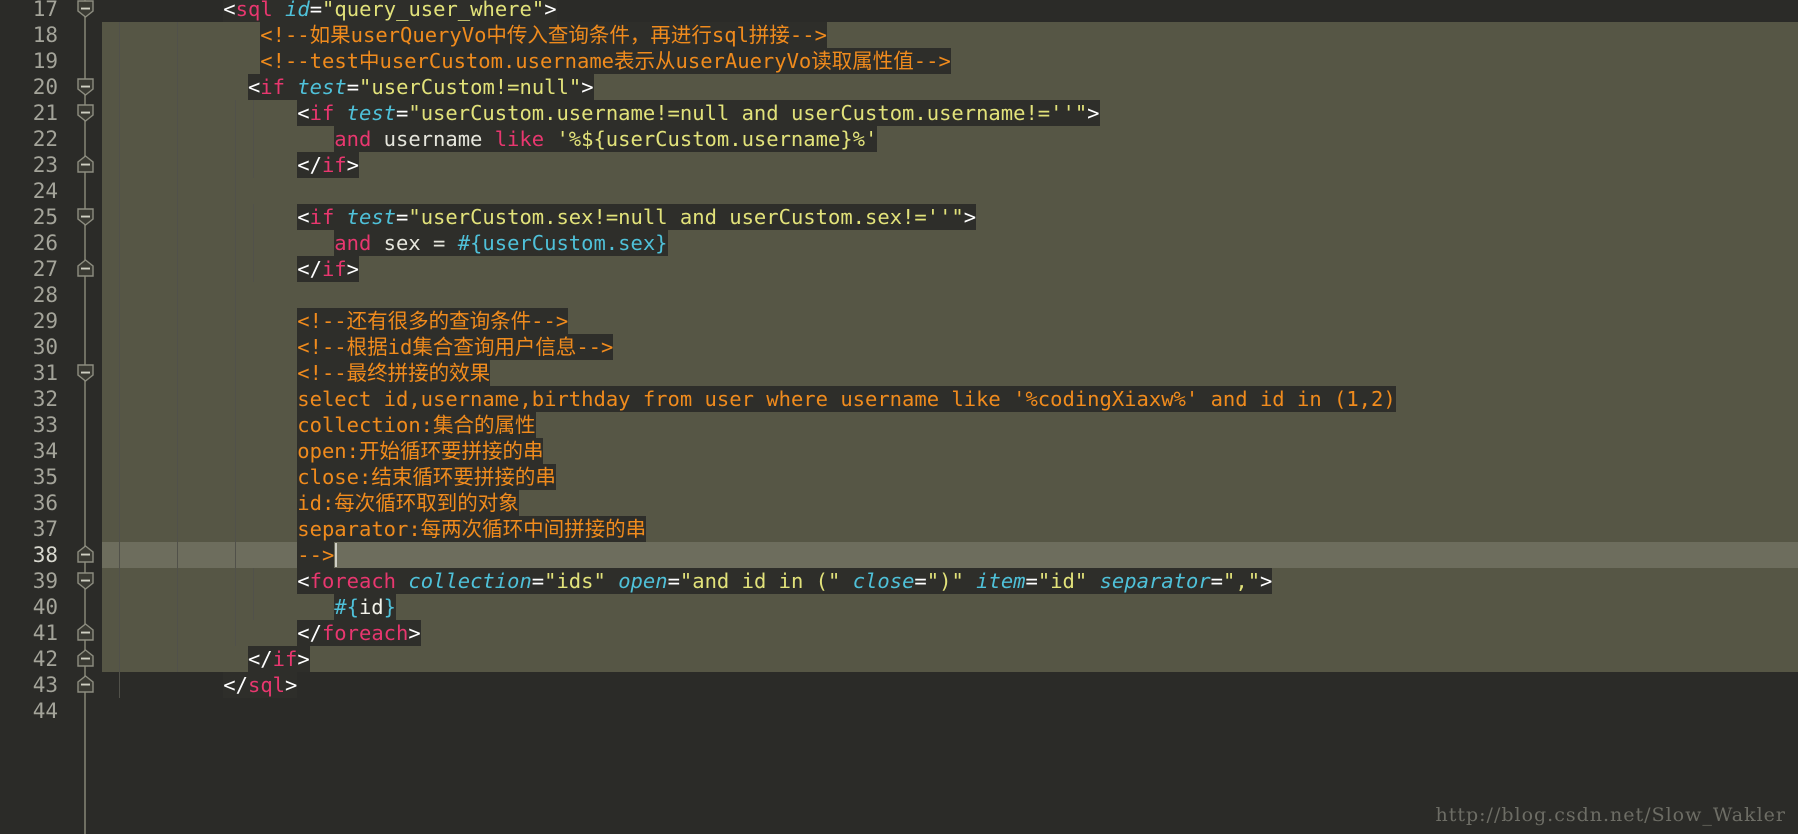 The height and width of the screenshot is (834, 1798). What do you see at coordinates (45, 61) in the screenshot?
I see `line-number: 19` at bounding box center [45, 61].